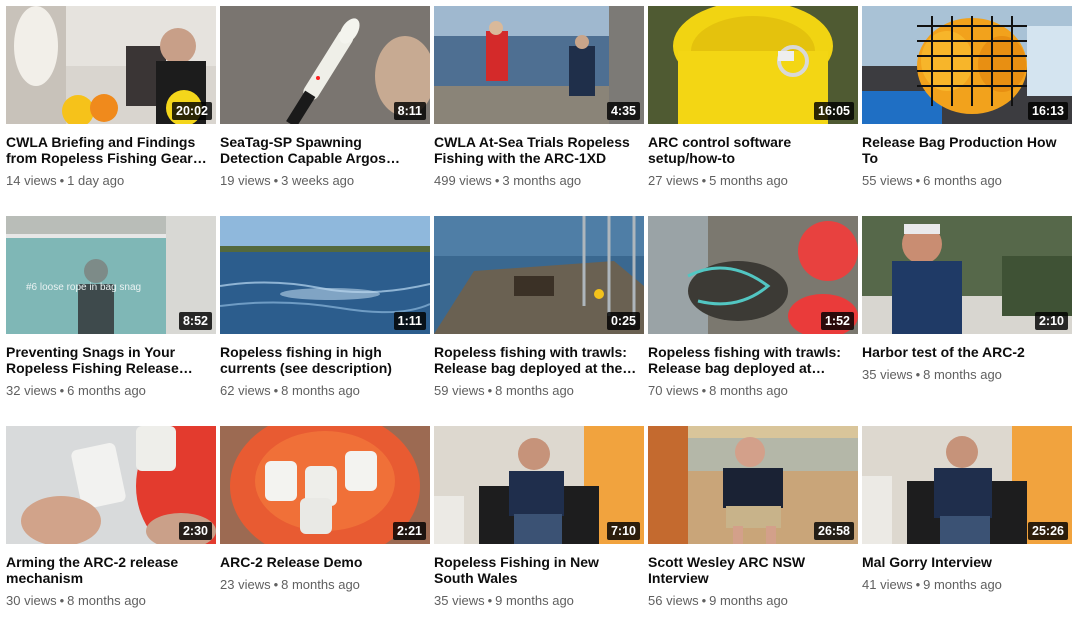  What do you see at coordinates (623, 321) in the screenshot?
I see `duration-badge: 0:25` at bounding box center [623, 321].